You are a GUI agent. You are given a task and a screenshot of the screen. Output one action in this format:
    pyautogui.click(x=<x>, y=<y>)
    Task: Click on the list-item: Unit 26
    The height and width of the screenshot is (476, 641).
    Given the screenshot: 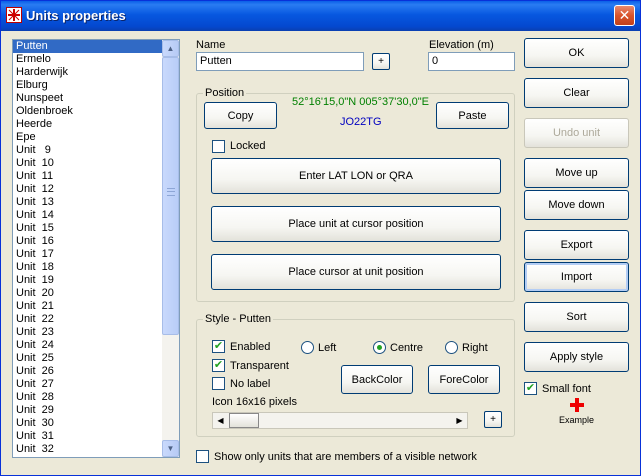 What is the action you would take?
    pyautogui.click(x=88, y=371)
    